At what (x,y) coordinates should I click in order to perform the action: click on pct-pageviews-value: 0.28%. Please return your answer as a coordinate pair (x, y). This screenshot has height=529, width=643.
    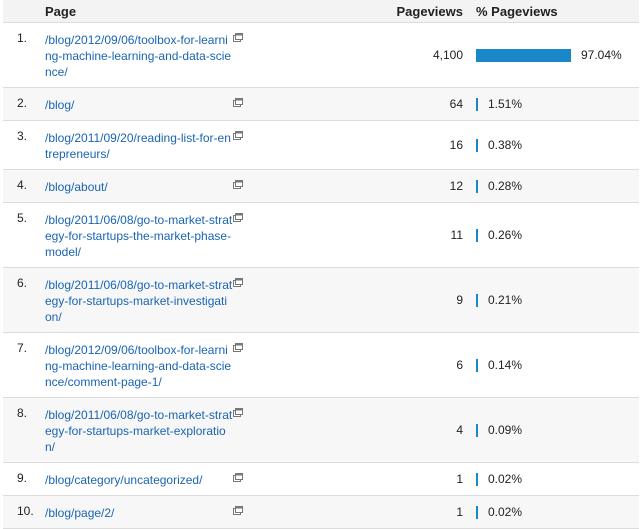
    Looking at the image, I should click on (505, 186).